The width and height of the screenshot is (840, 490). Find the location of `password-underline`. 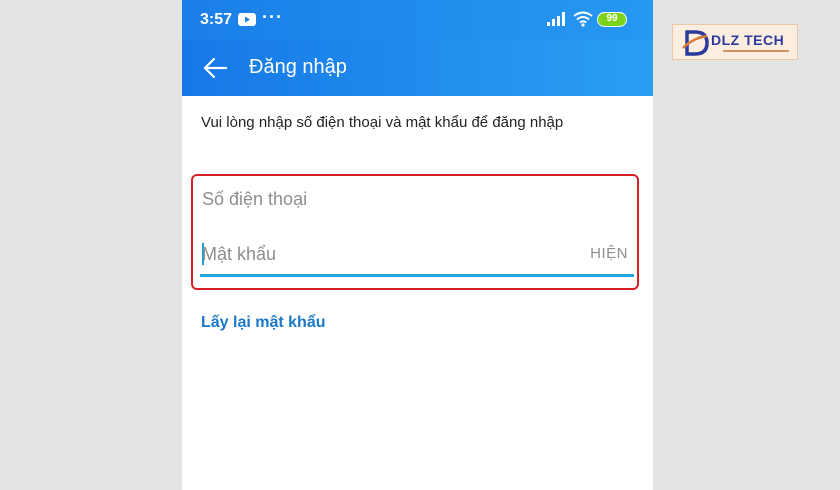

password-underline is located at coordinates (417, 275).